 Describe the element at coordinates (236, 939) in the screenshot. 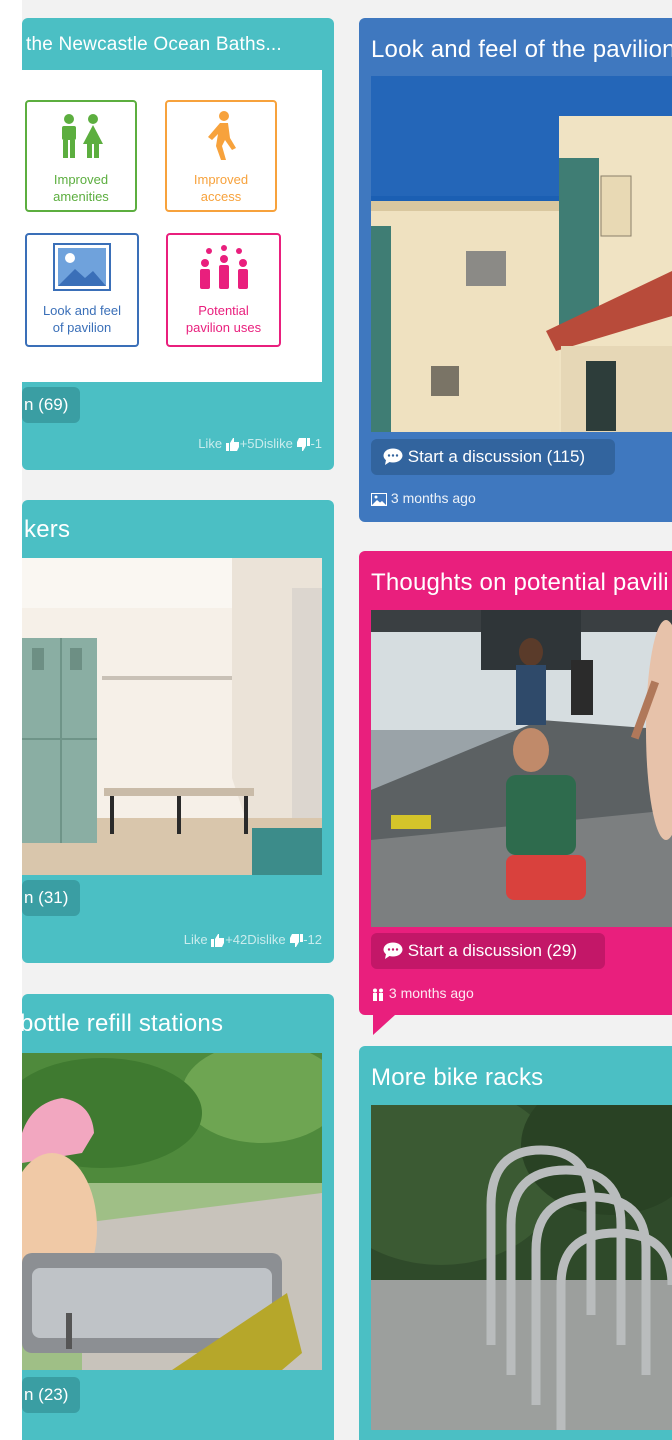

I see `like-count: +42` at that location.